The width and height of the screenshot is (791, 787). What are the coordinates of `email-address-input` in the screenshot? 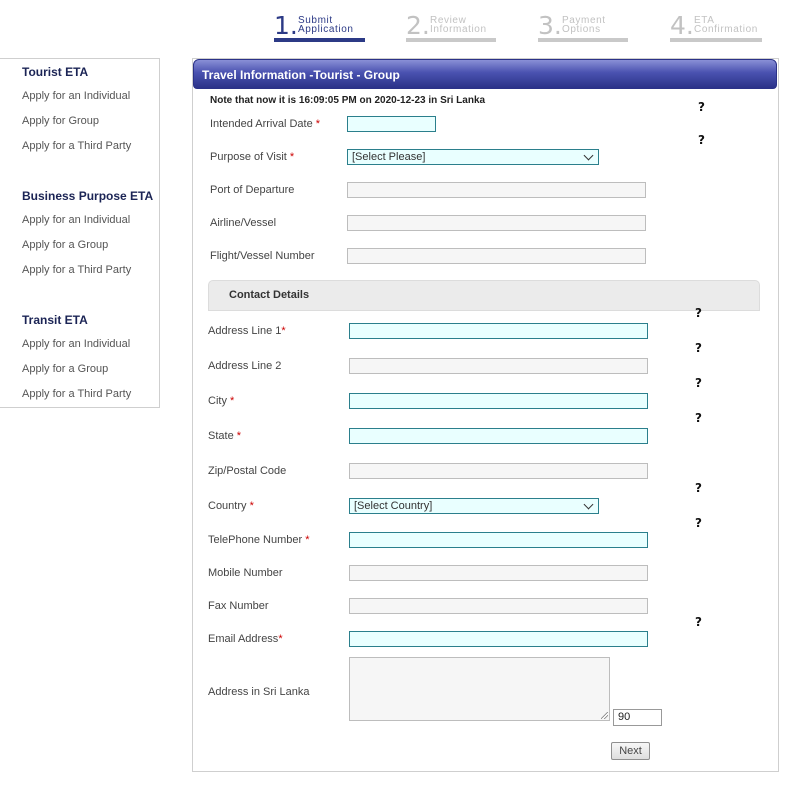 It's located at (498, 639).